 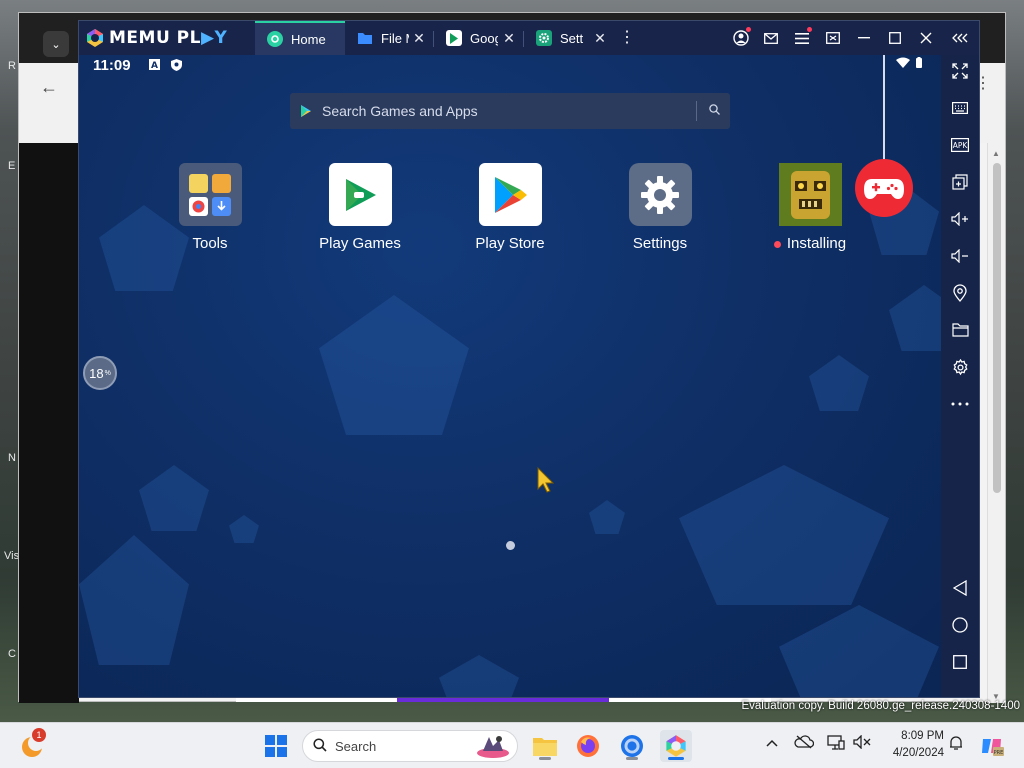 I want to click on app-play-games: Play Games, so click(x=360, y=207).